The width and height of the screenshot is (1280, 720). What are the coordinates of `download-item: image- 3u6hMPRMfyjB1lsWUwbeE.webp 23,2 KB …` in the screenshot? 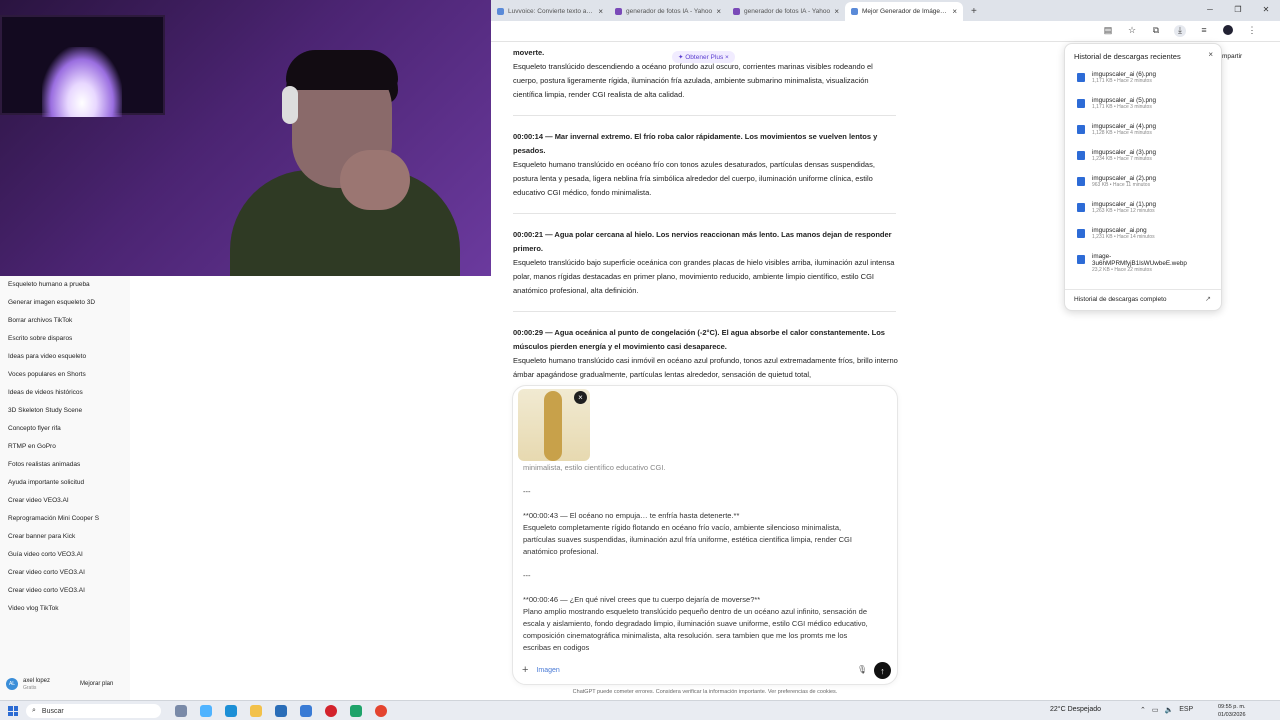 It's located at (1132, 263).